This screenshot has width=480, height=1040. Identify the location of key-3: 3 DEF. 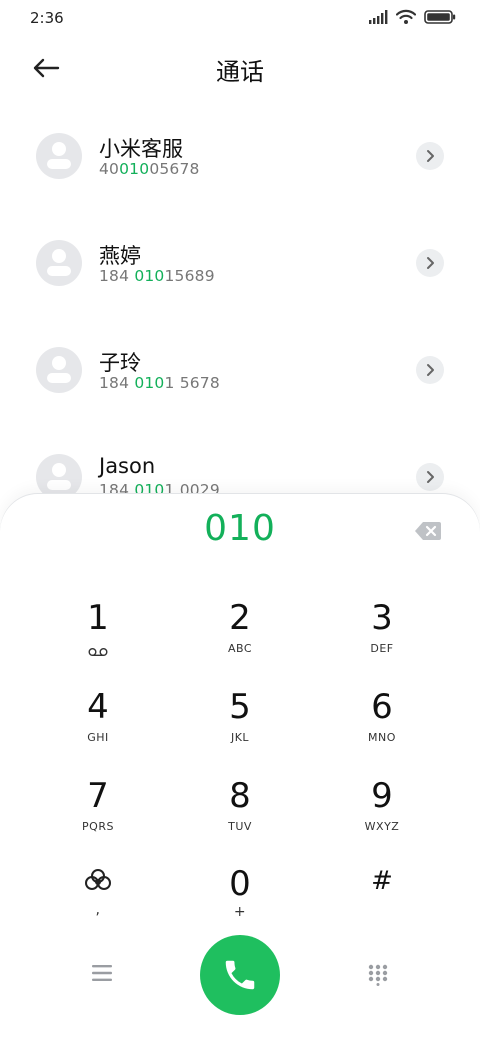
(382, 638).